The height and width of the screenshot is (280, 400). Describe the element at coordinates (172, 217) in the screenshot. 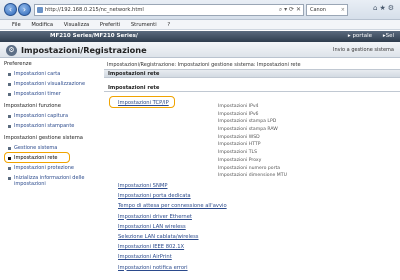

I see `ethernet-driver-link: Impostazioni driver Ethernet` at that location.